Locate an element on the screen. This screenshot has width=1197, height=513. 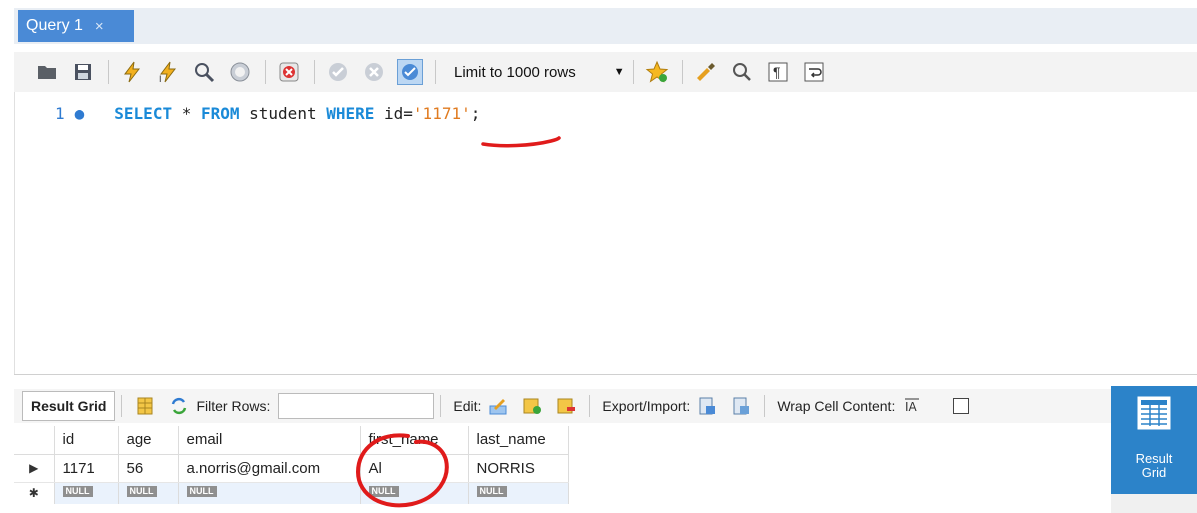
add-row-icon is located at coordinates (532, 406).